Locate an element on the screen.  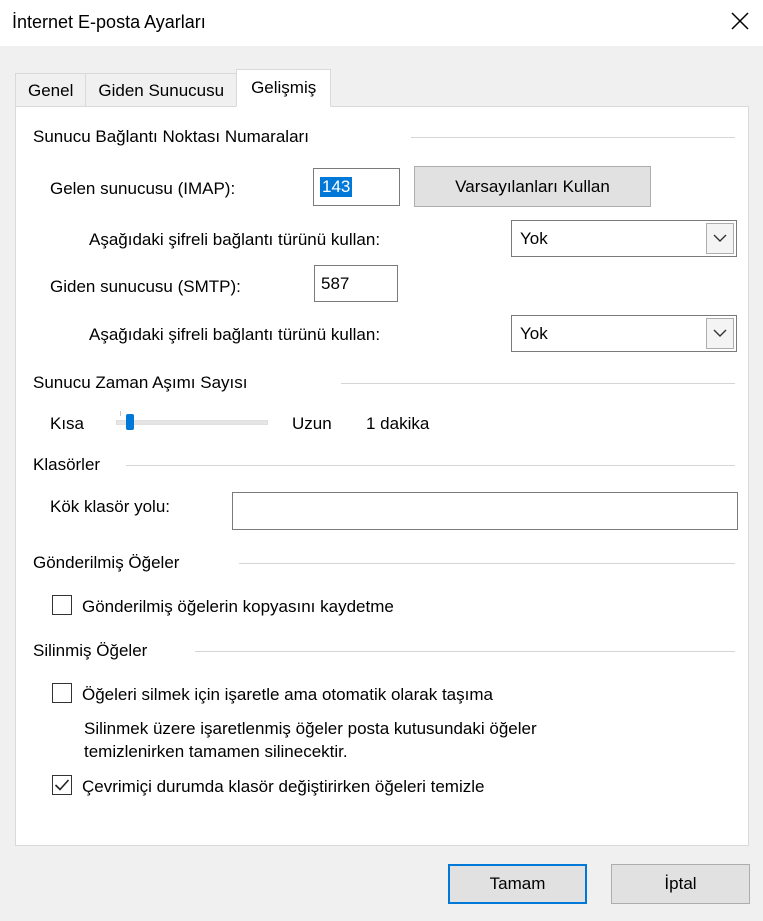
title-bar: İnternet E-posta Ayarları is located at coordinates (381, 23).